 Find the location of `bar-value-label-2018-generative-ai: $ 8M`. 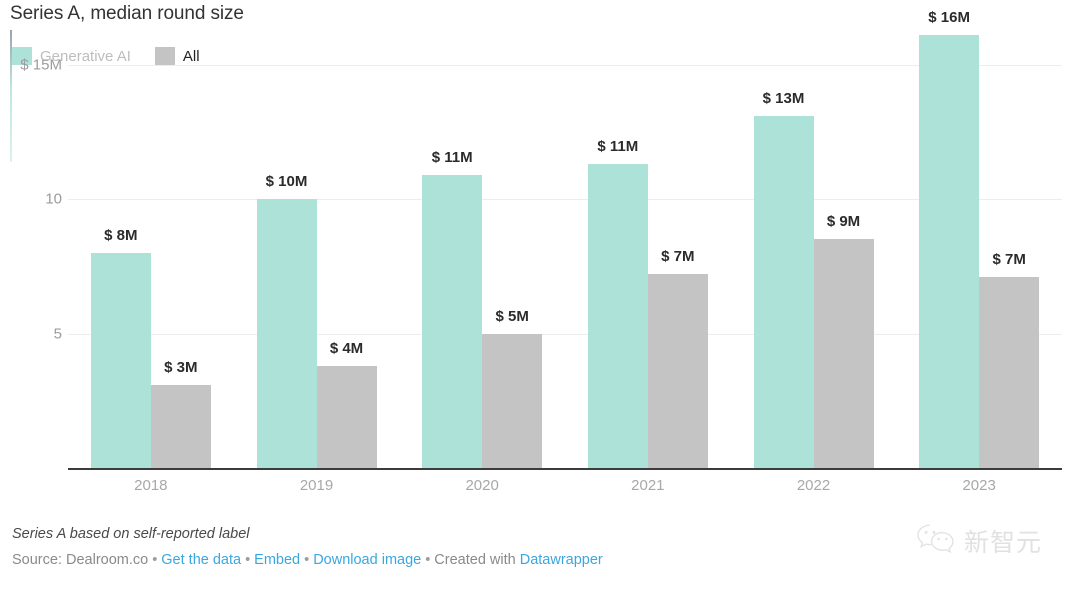

bar-value-label-2018-generative-ai: $ 8M is located at coordinates (121, 235).